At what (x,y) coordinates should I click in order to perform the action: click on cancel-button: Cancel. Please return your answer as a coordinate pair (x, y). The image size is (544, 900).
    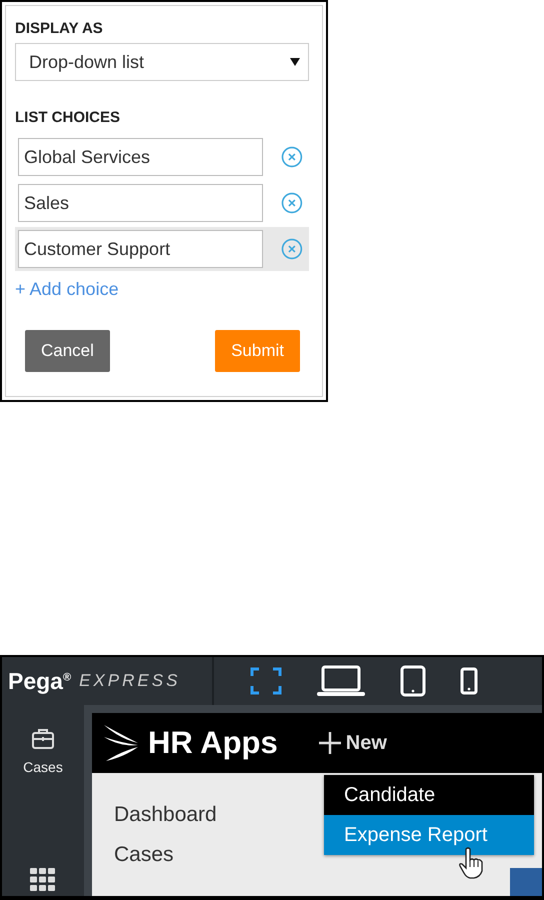
    Looking at the image, I should click on (67, 351).